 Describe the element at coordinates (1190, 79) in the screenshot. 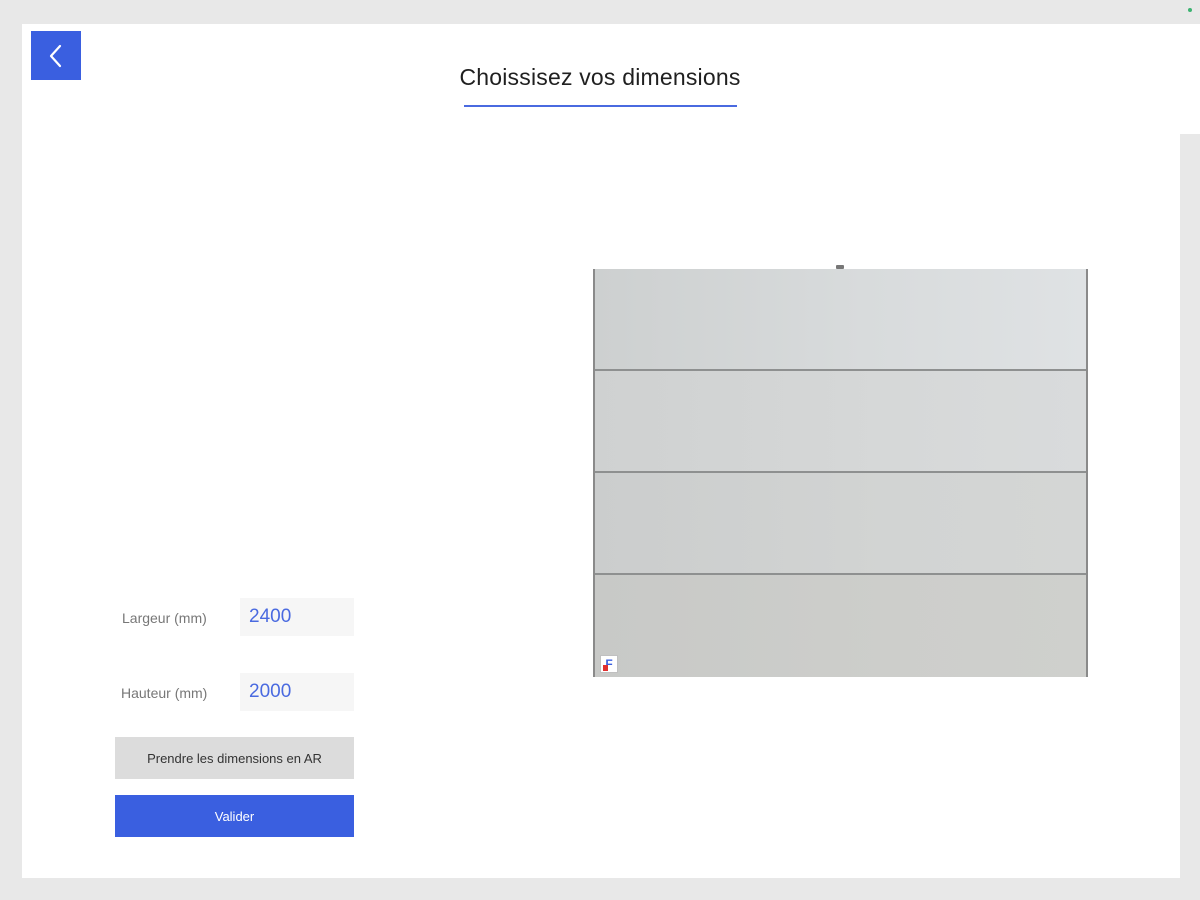

I see `scrollbar-track` at that location.